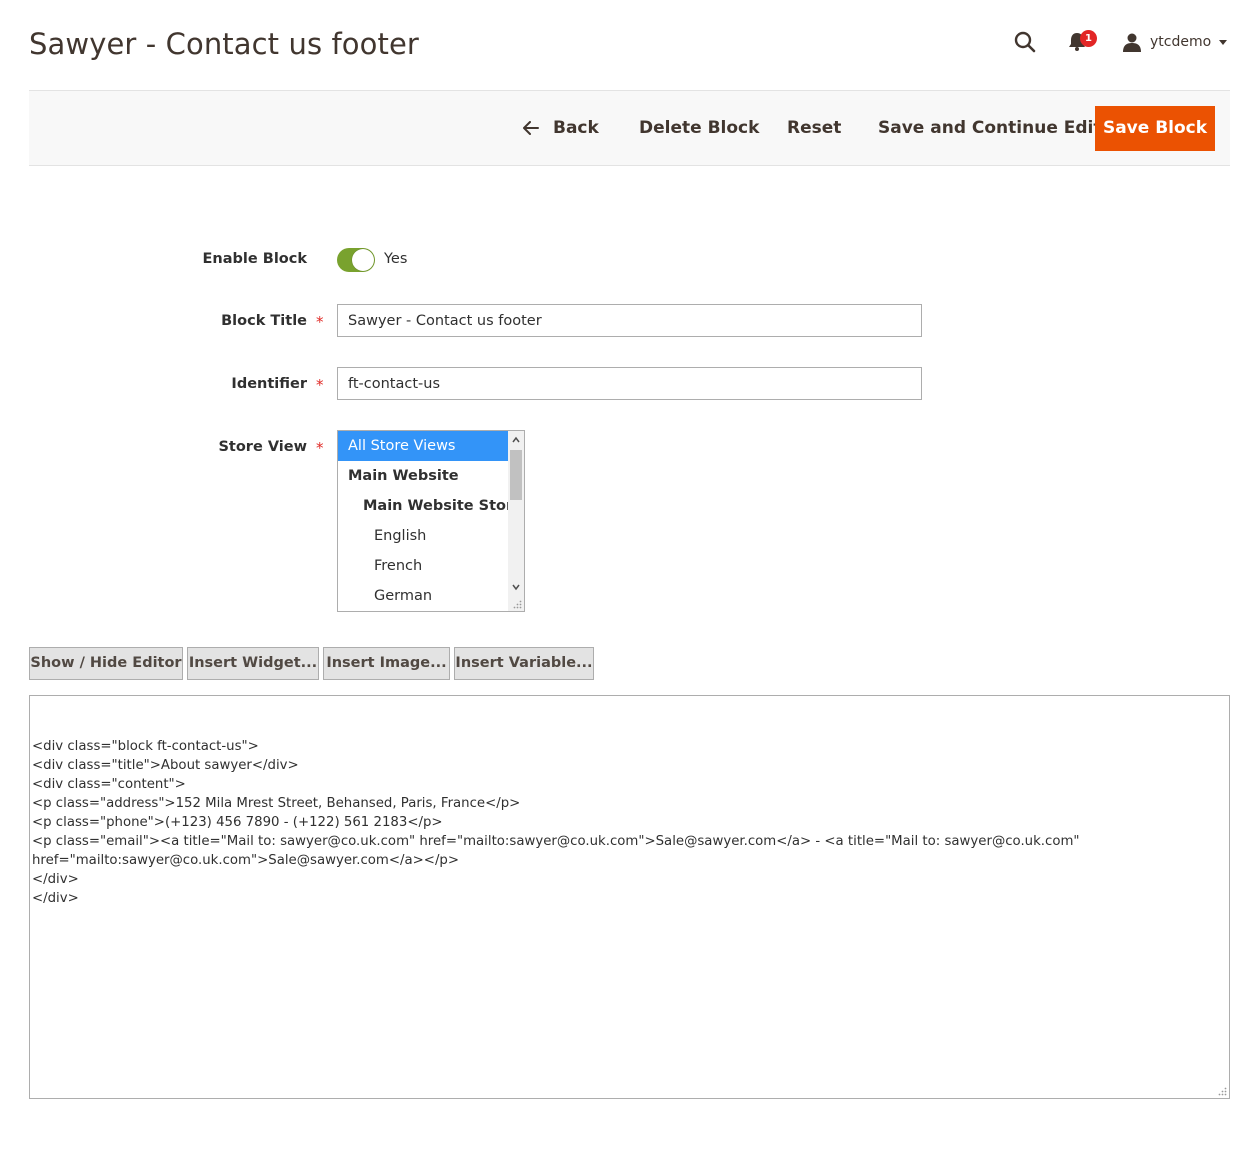 Image resolution: width=1256 pixels, height=1153 pixels. Describe the element at coordinates (1223, 42) in the screenshot. I see `chevron-down-icon` at that location.